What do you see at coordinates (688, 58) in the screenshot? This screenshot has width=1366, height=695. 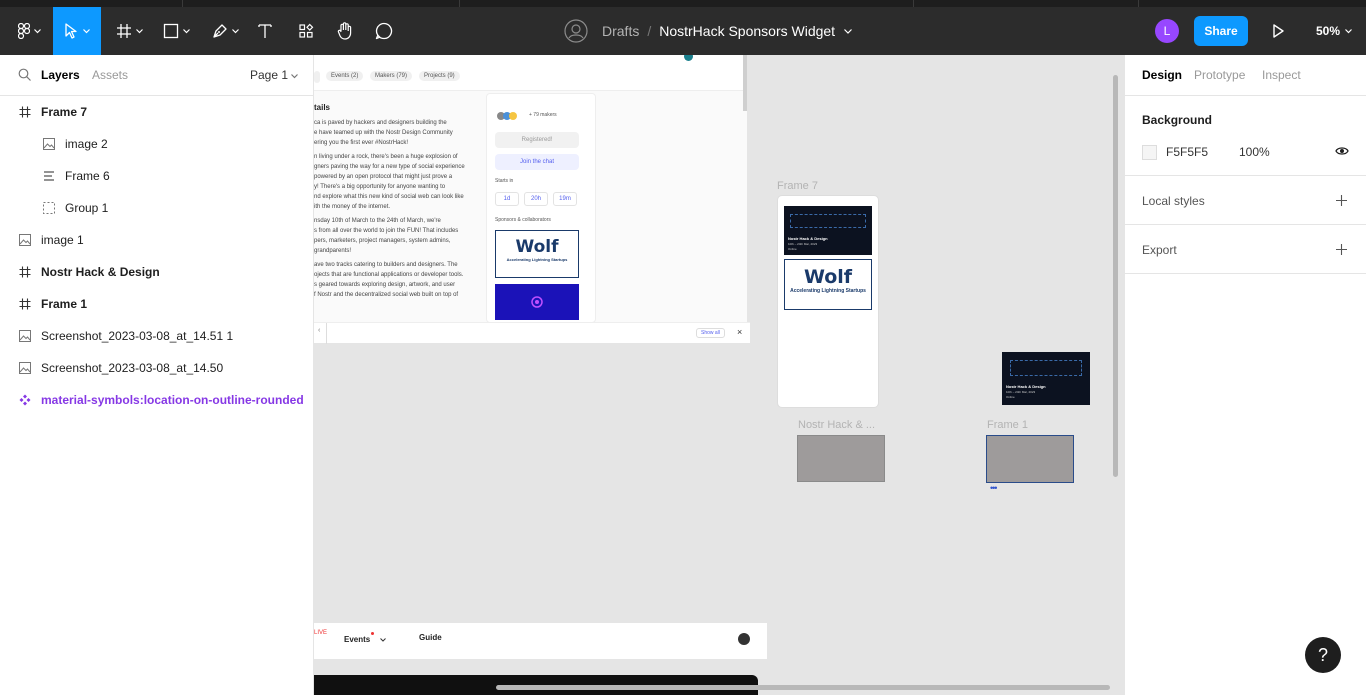 I see `status-dot` at bounding box center [688, 58].